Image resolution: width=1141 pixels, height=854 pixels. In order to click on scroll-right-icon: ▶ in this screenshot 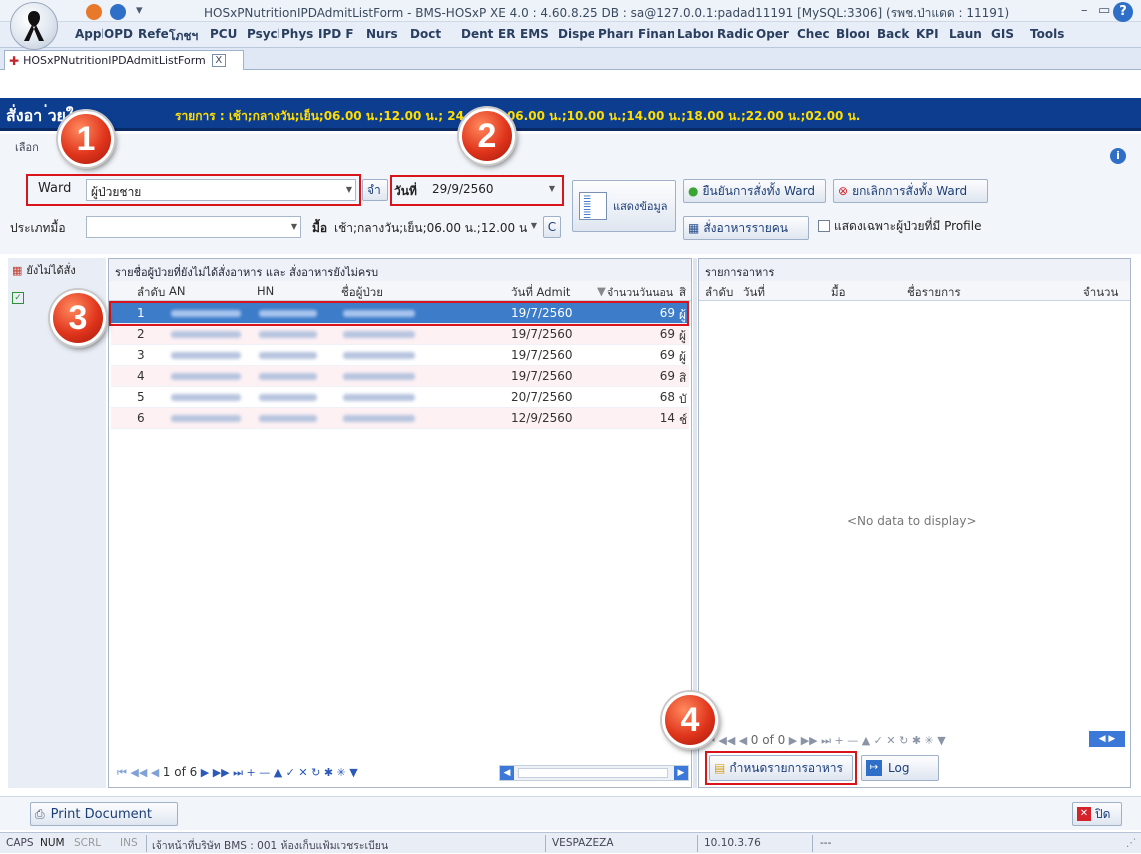, I will do `click(681, 773)`.